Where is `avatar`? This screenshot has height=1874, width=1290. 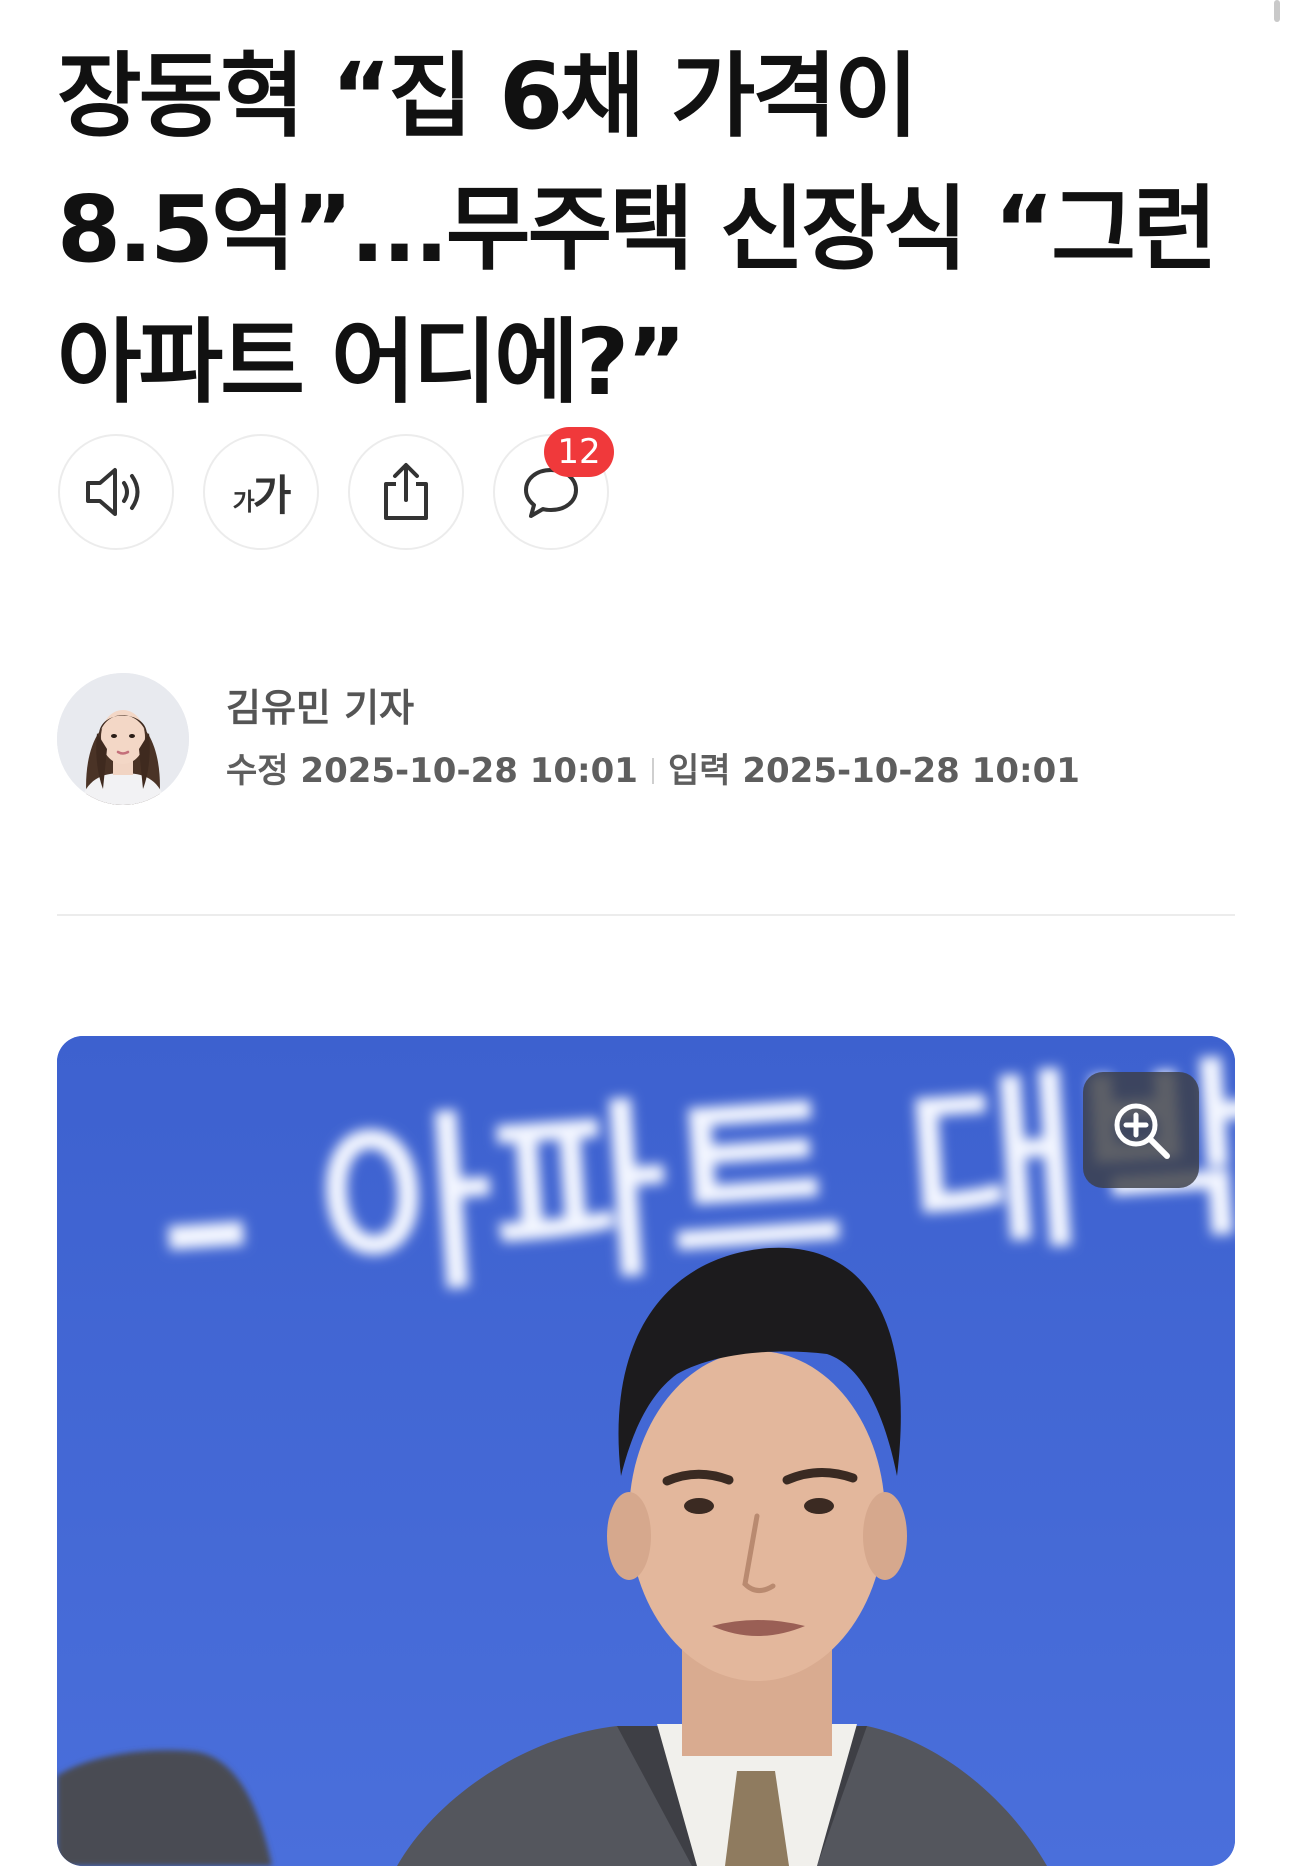 avatar is located at coordinates (123, 739).